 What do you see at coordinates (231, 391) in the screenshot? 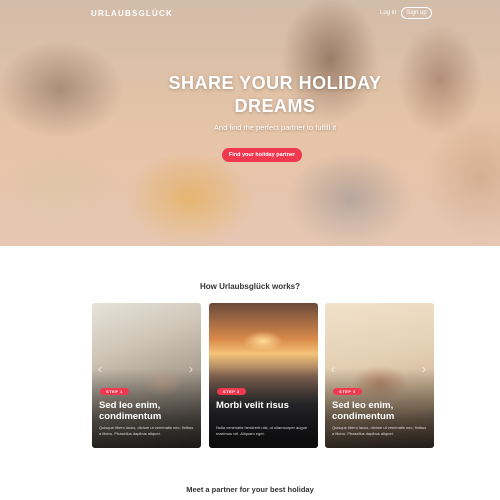
I see `step-badge: STEP 2` at bounding box center [231, 391].